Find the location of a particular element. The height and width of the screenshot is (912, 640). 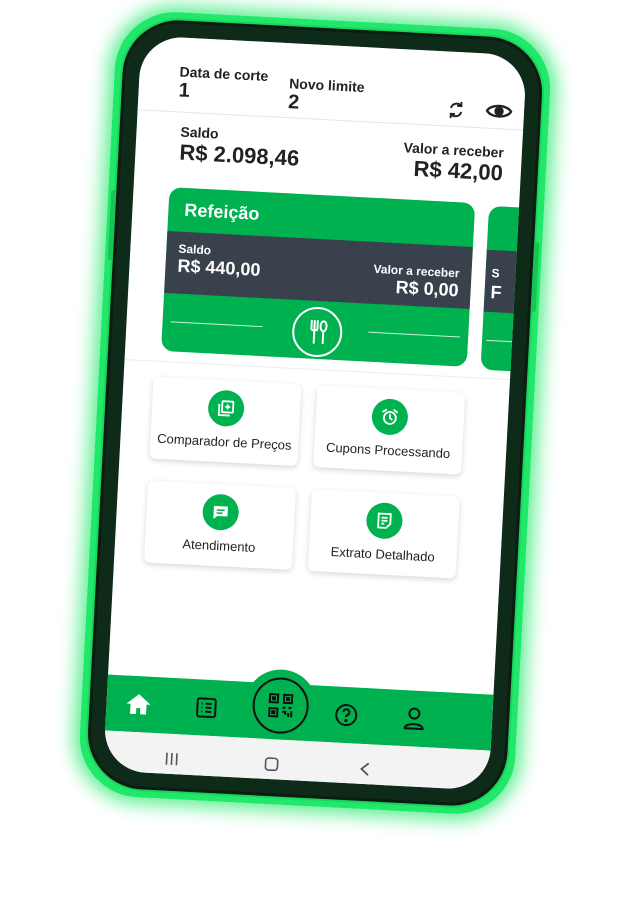

card-receivable-value: R$ 0,00 is located at coordinates (427, 289).